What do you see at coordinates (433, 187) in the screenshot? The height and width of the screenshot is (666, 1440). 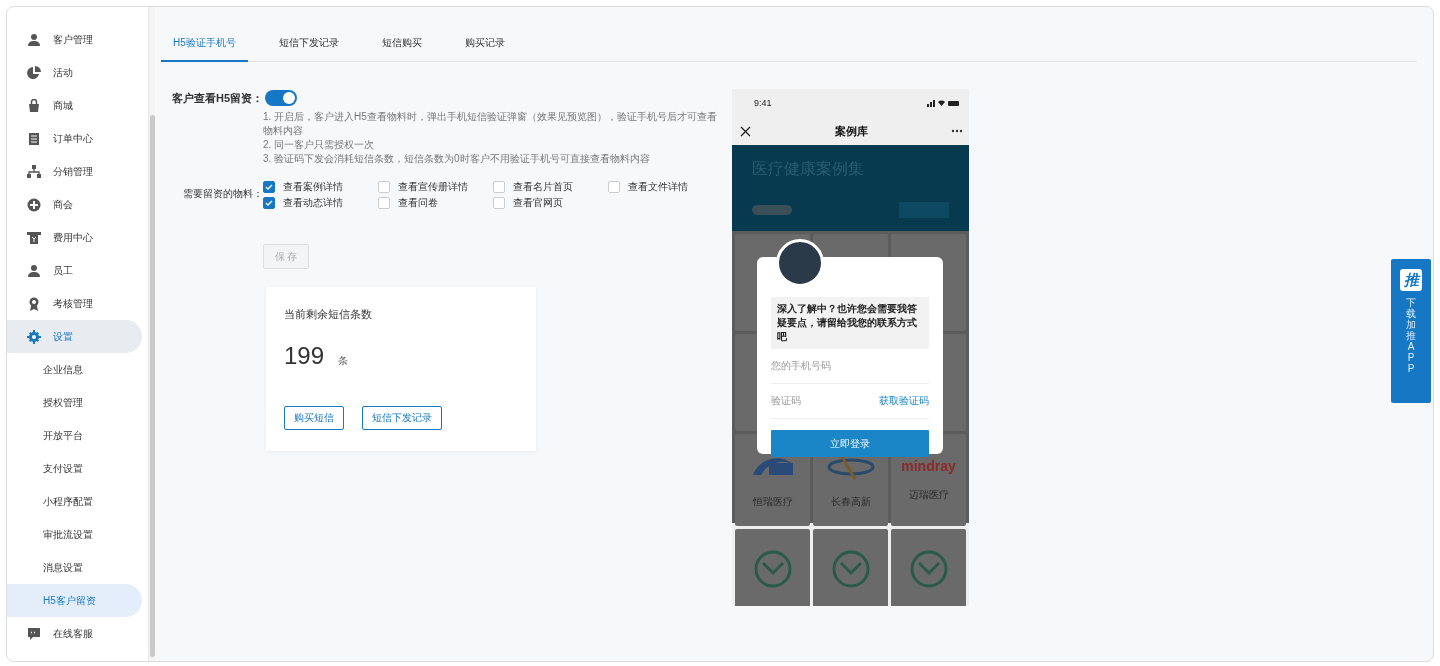 I see `checkbox-label: 查看宣传册详情` at bounding box center [433, 187].